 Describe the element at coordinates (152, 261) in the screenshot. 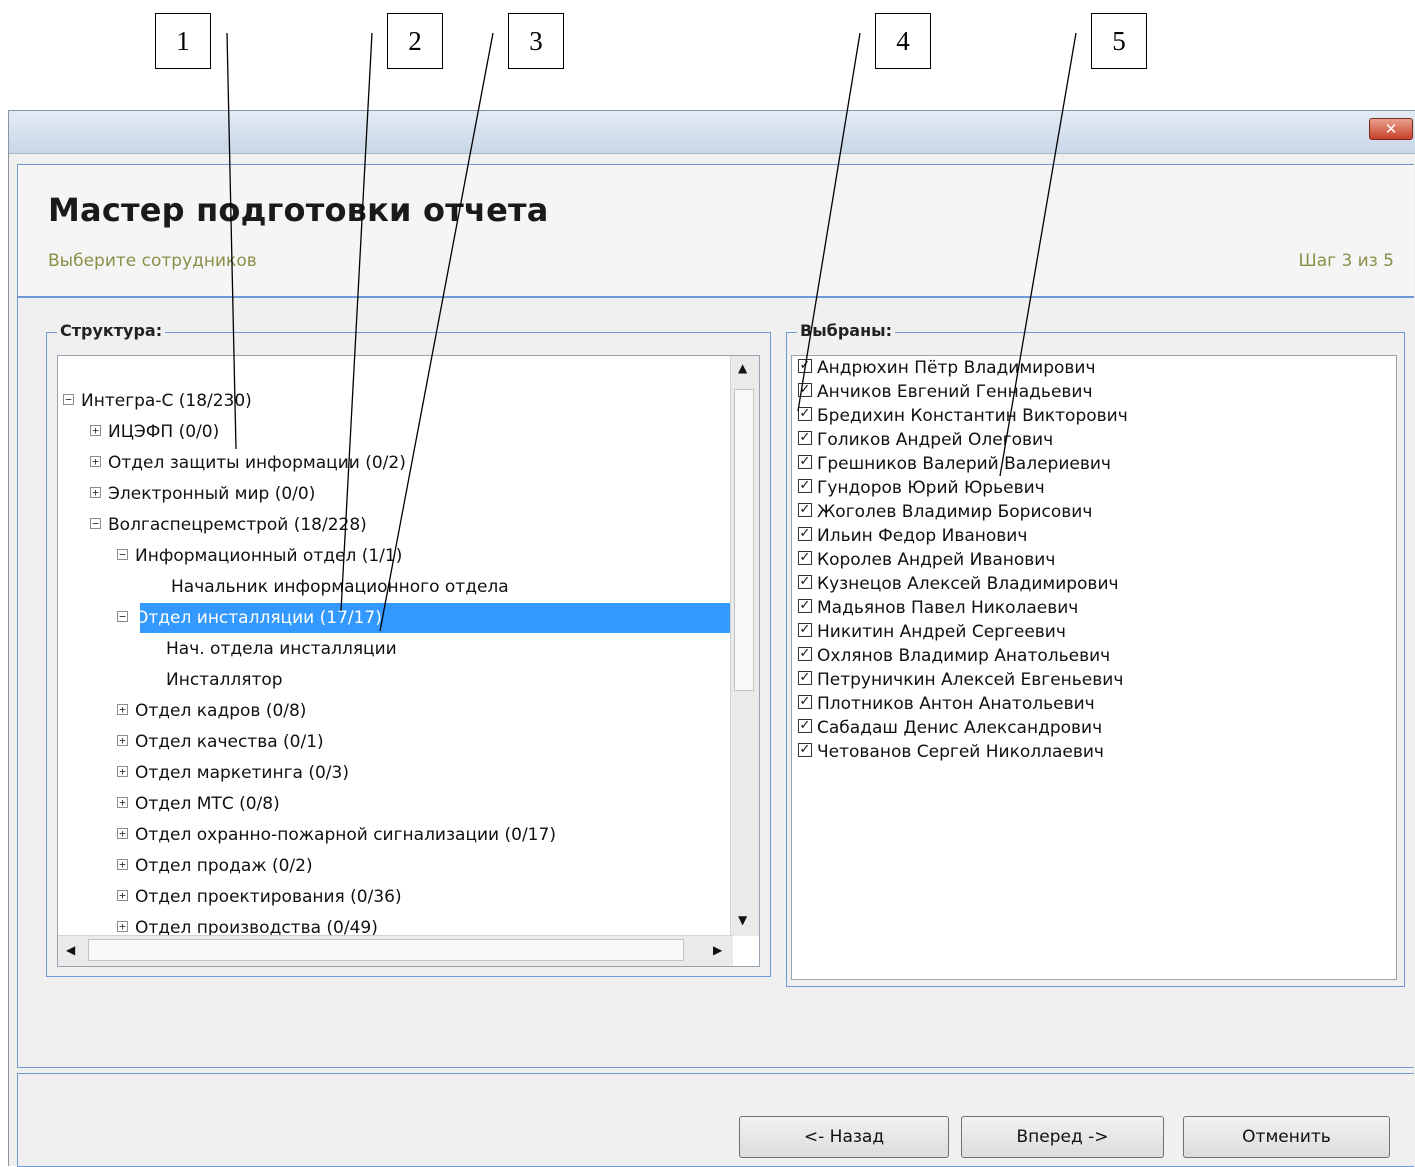

I see `wizard-subtitle: Выберите сотрудников` at that location.